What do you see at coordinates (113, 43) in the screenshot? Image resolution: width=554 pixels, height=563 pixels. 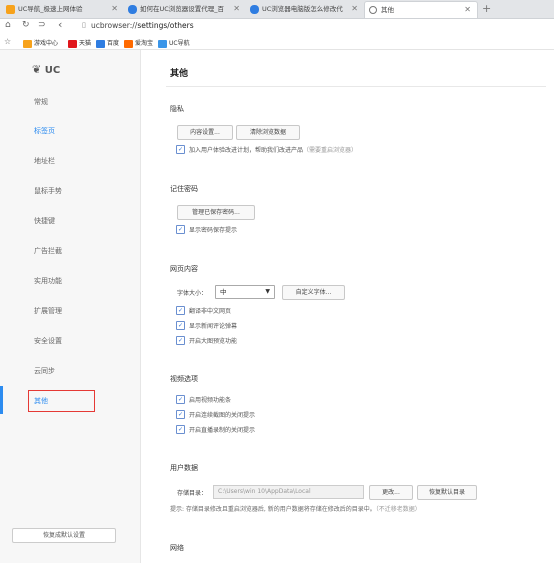 I see `bookmark-label: 百度` at bounding box center [113, 43].